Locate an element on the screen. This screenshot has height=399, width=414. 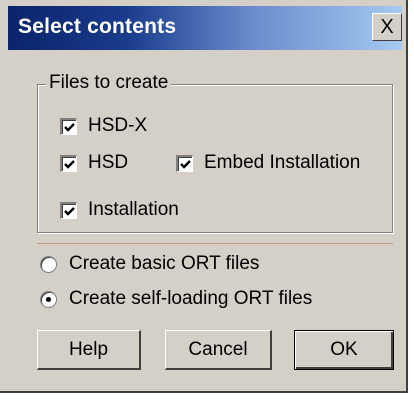
checkbox-installation is located at coordinates (68, 210).